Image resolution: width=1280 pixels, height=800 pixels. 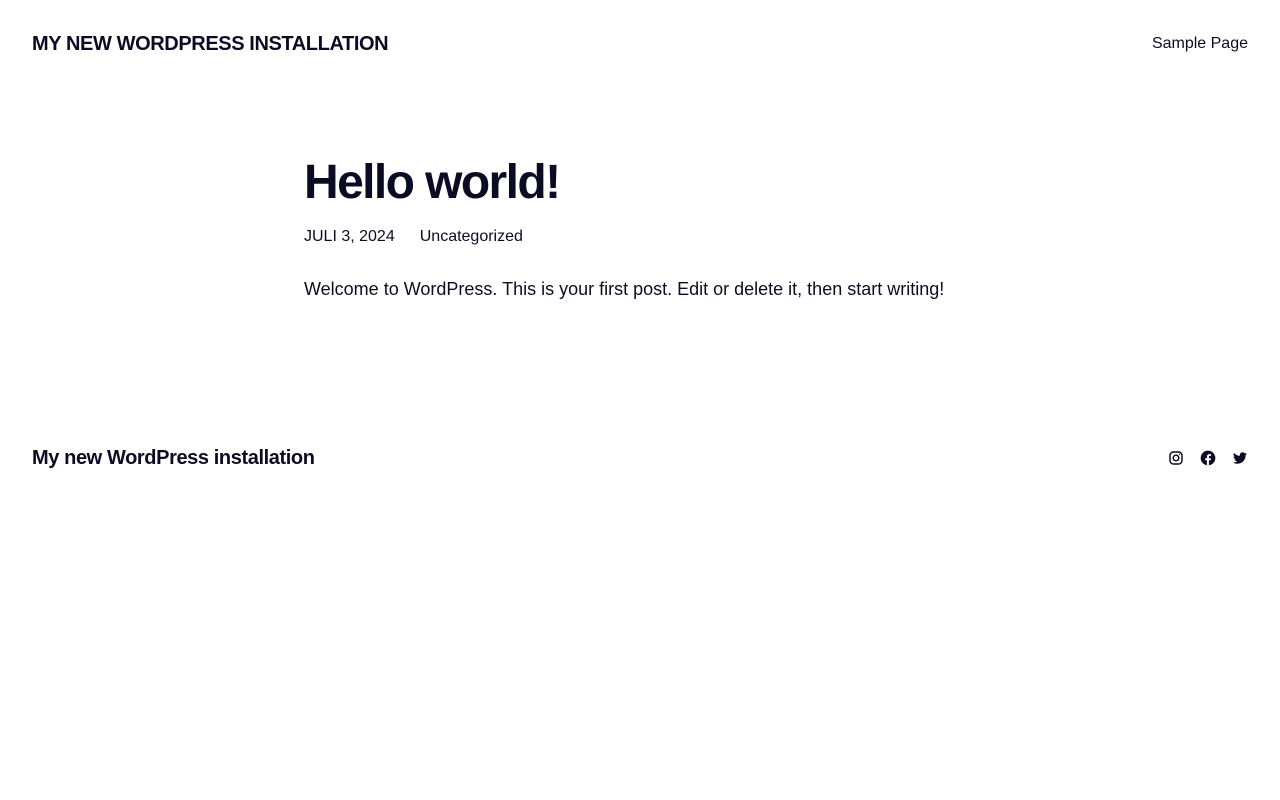 I want to click on social-links, so click(x=1208, y=458).